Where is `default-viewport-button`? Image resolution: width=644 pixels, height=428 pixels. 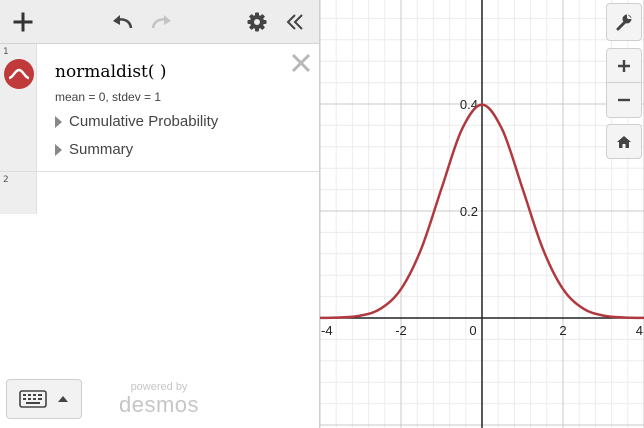
default-viewport-button is located at coordinates (624, 141).